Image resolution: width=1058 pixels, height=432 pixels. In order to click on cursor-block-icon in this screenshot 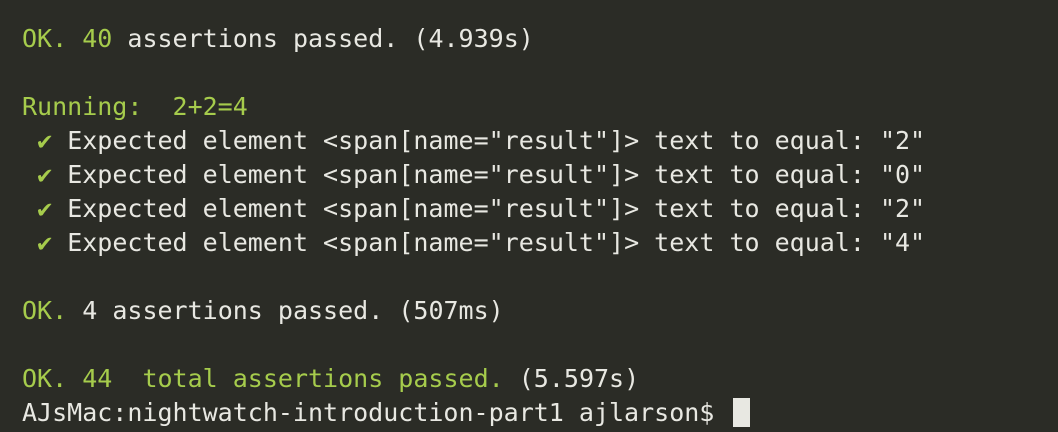, I will do `click(742, 412)`.